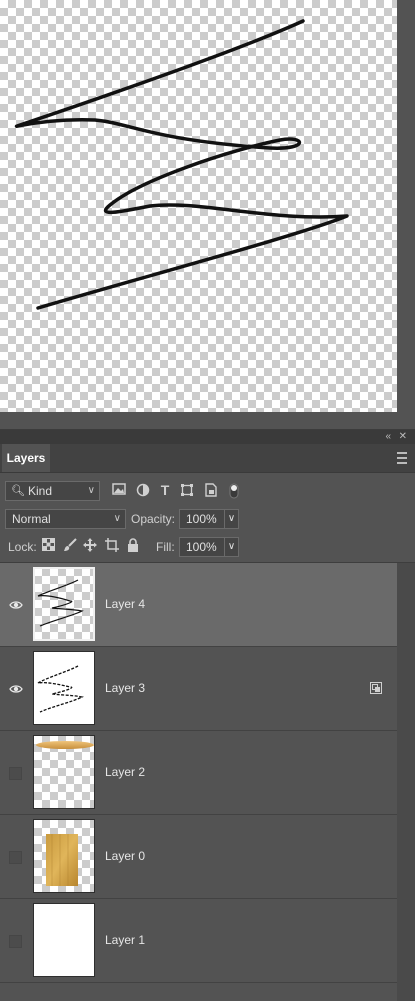  Describe the element at coordinates (165, 547) in the screenshot. I see `fill-label: Fill:` at that location.